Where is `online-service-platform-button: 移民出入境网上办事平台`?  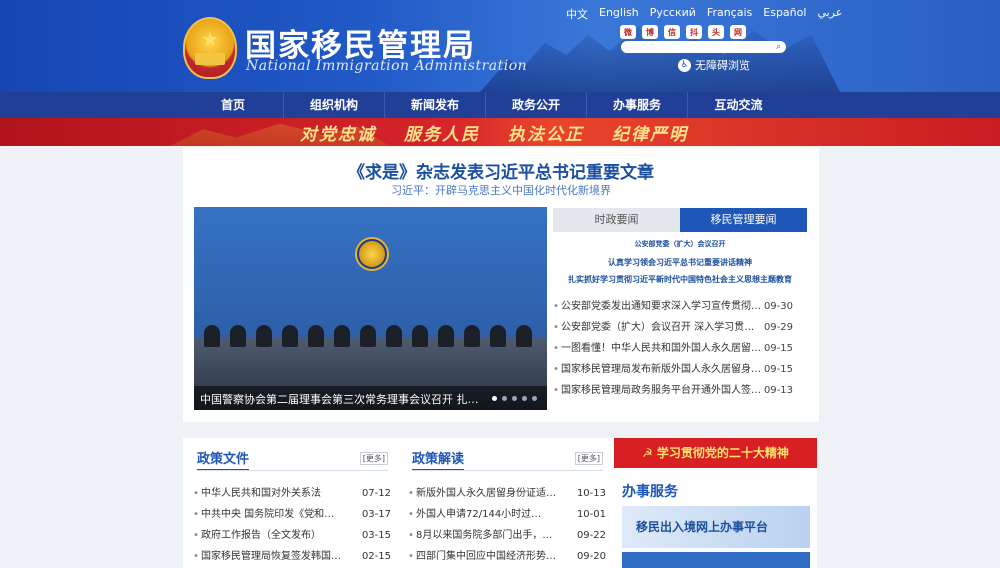 online-service-platform-button: 移民出入境网上办事平台 is located at coordinates (716, 527).